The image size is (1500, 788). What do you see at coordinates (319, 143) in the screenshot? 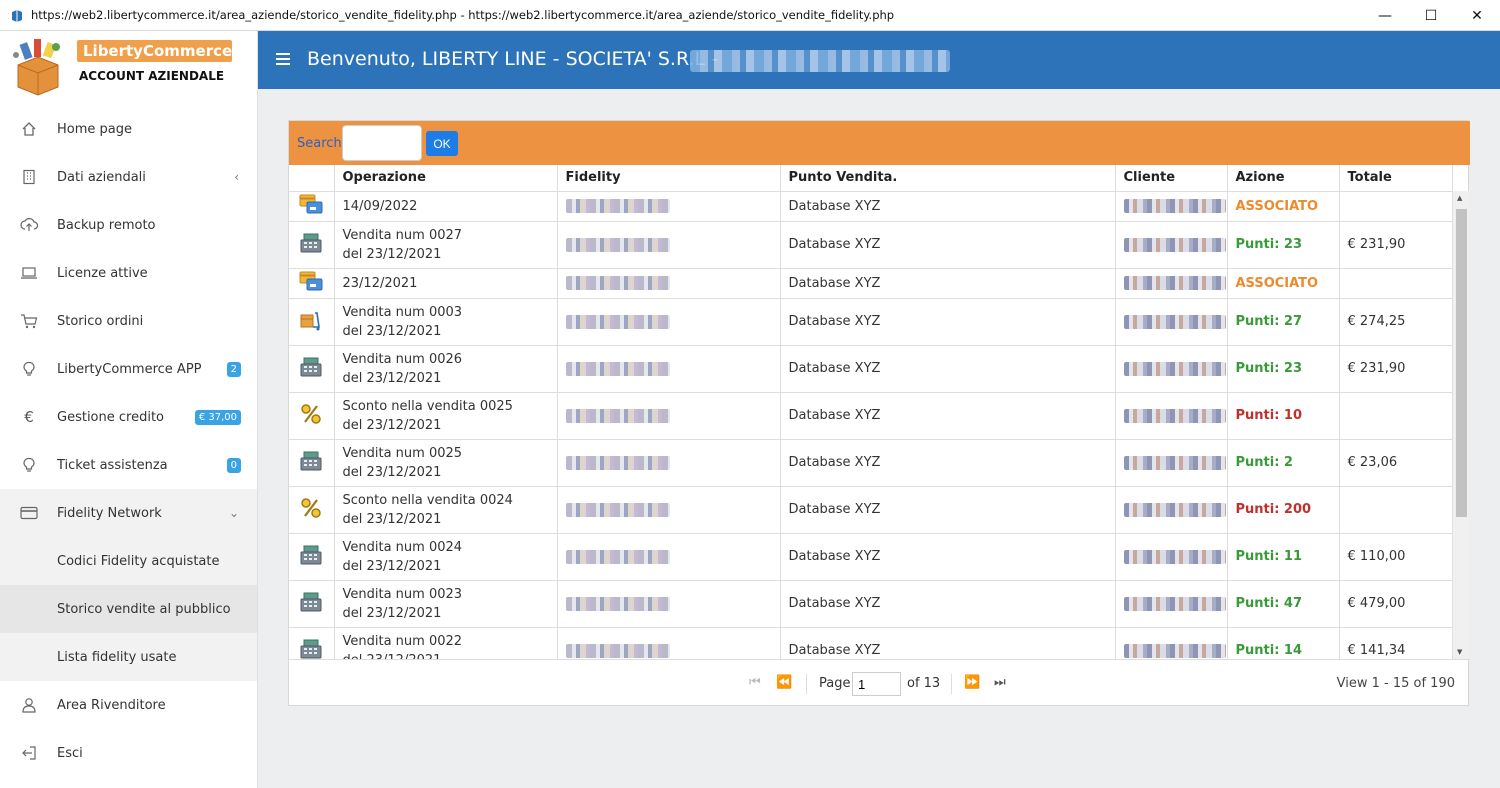
I see `search-label: Search` at bounding box center [319, 143].